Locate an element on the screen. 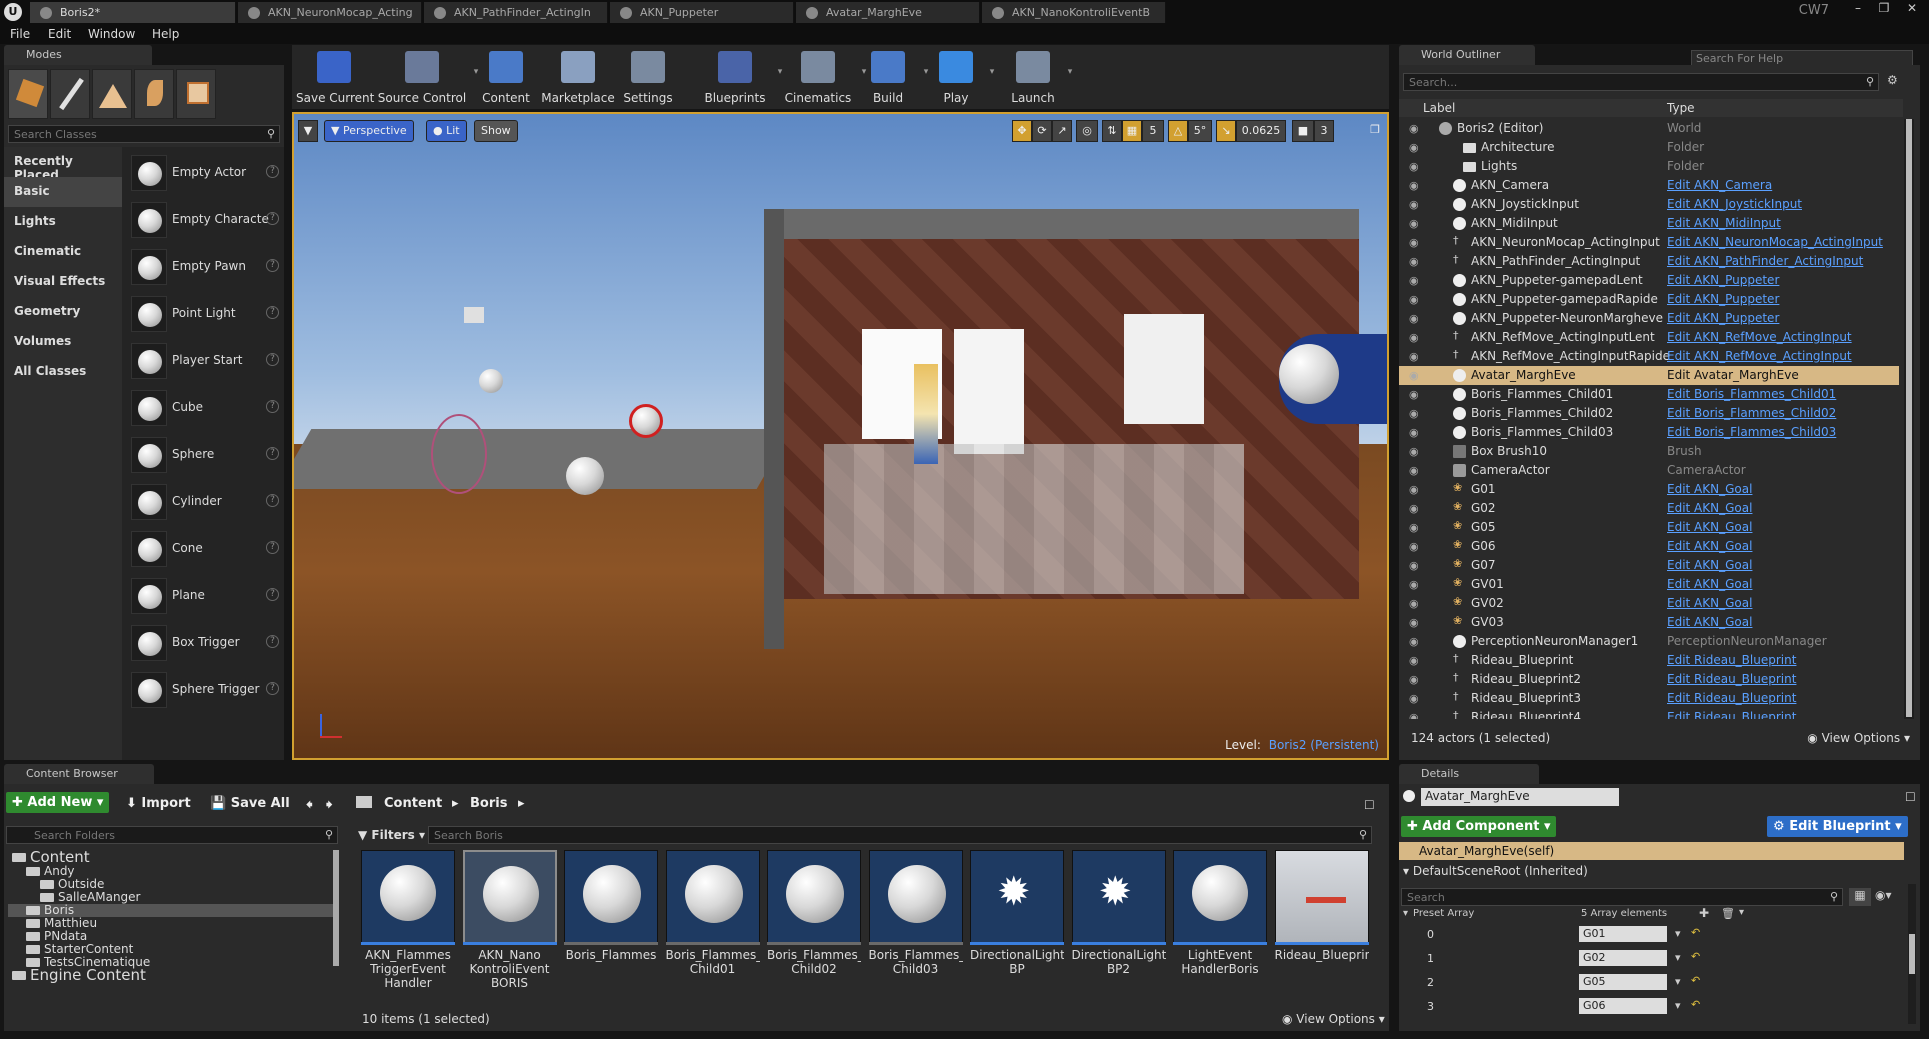 This screenshot has width=1929, height=1039. folder-tree-scrollbar is located at coordinates (336, 908).